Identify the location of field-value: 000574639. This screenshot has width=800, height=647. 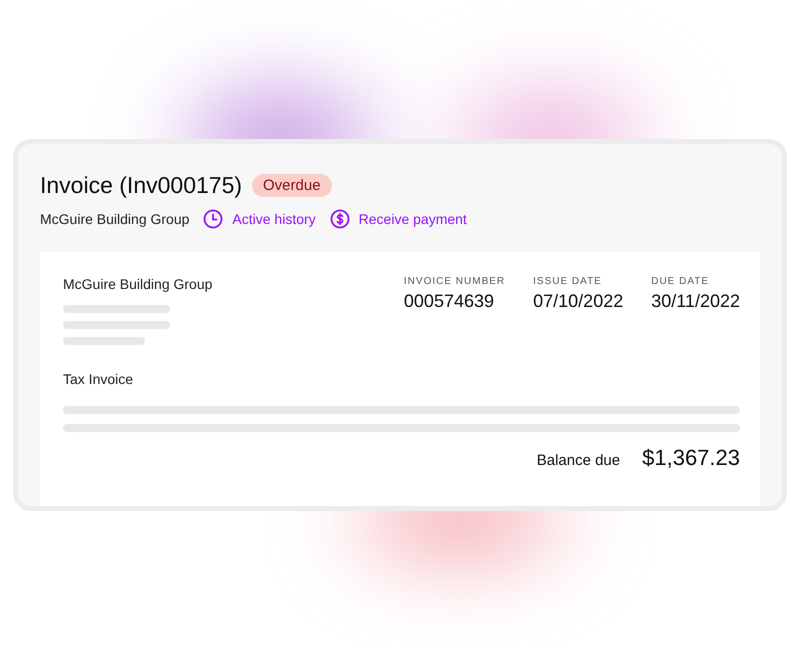
(450, 301).